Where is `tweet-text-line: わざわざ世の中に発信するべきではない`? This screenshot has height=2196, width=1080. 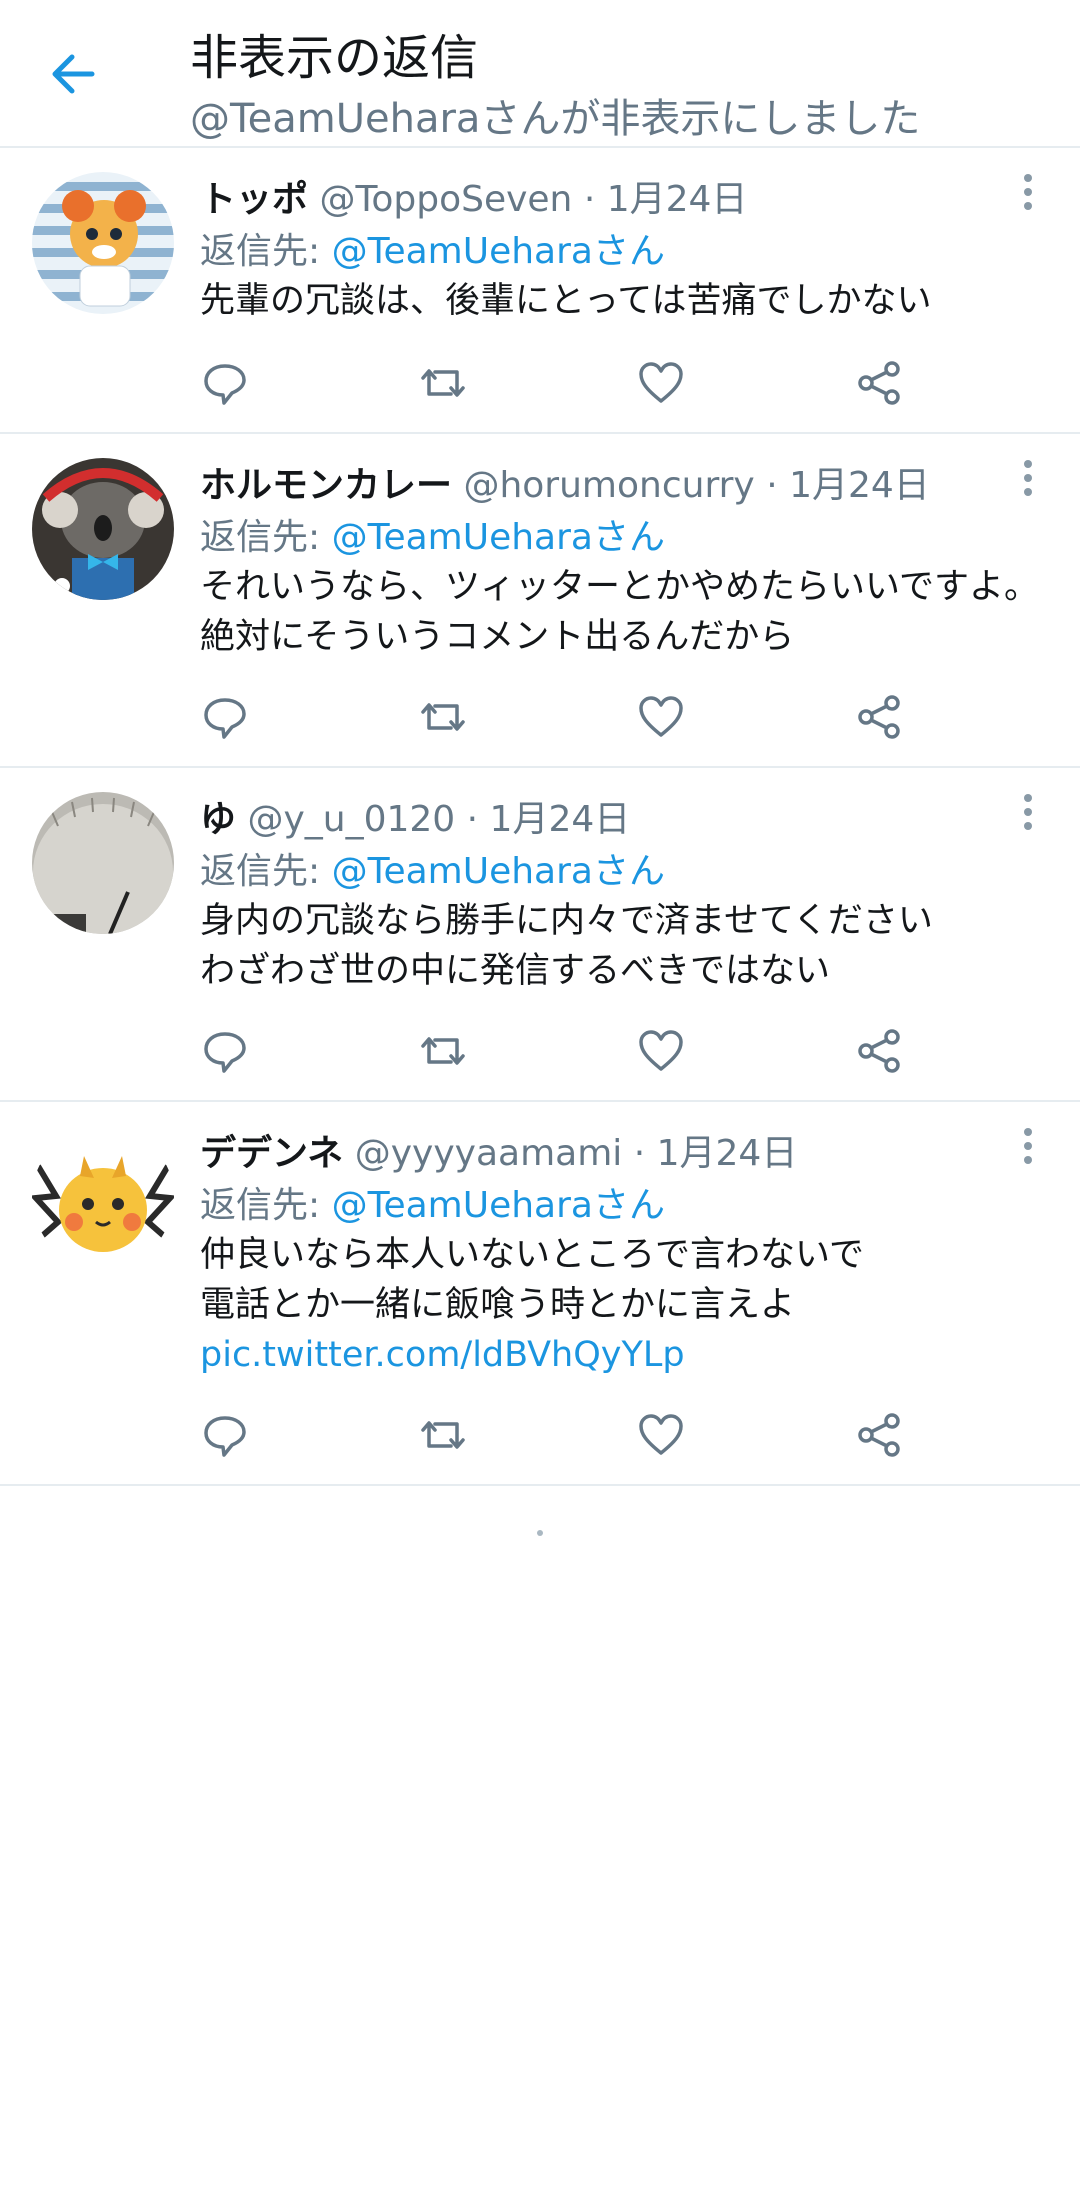 tweet-text-line: わざわざ世の中に発信するべきではない is located at coordinates (515, 971).